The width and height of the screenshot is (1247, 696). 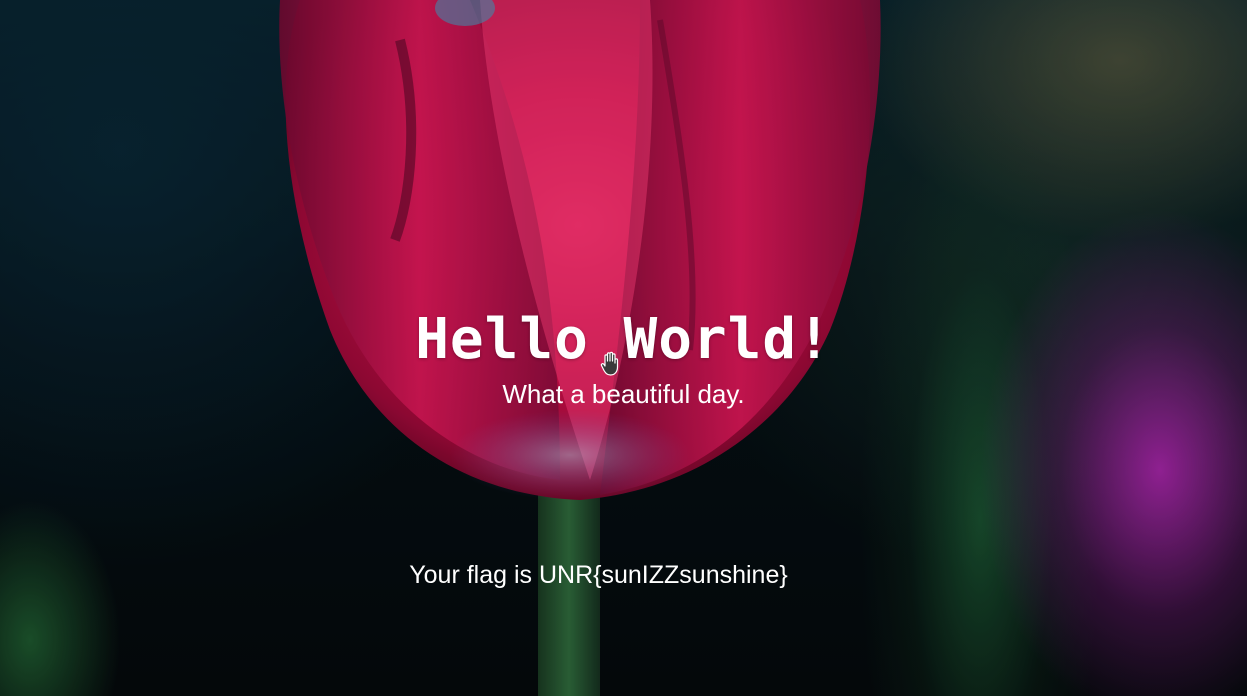 I want to click on flag-text: Your flag is UNR{sunIZZsunshine}, so click(x=598, y=575).